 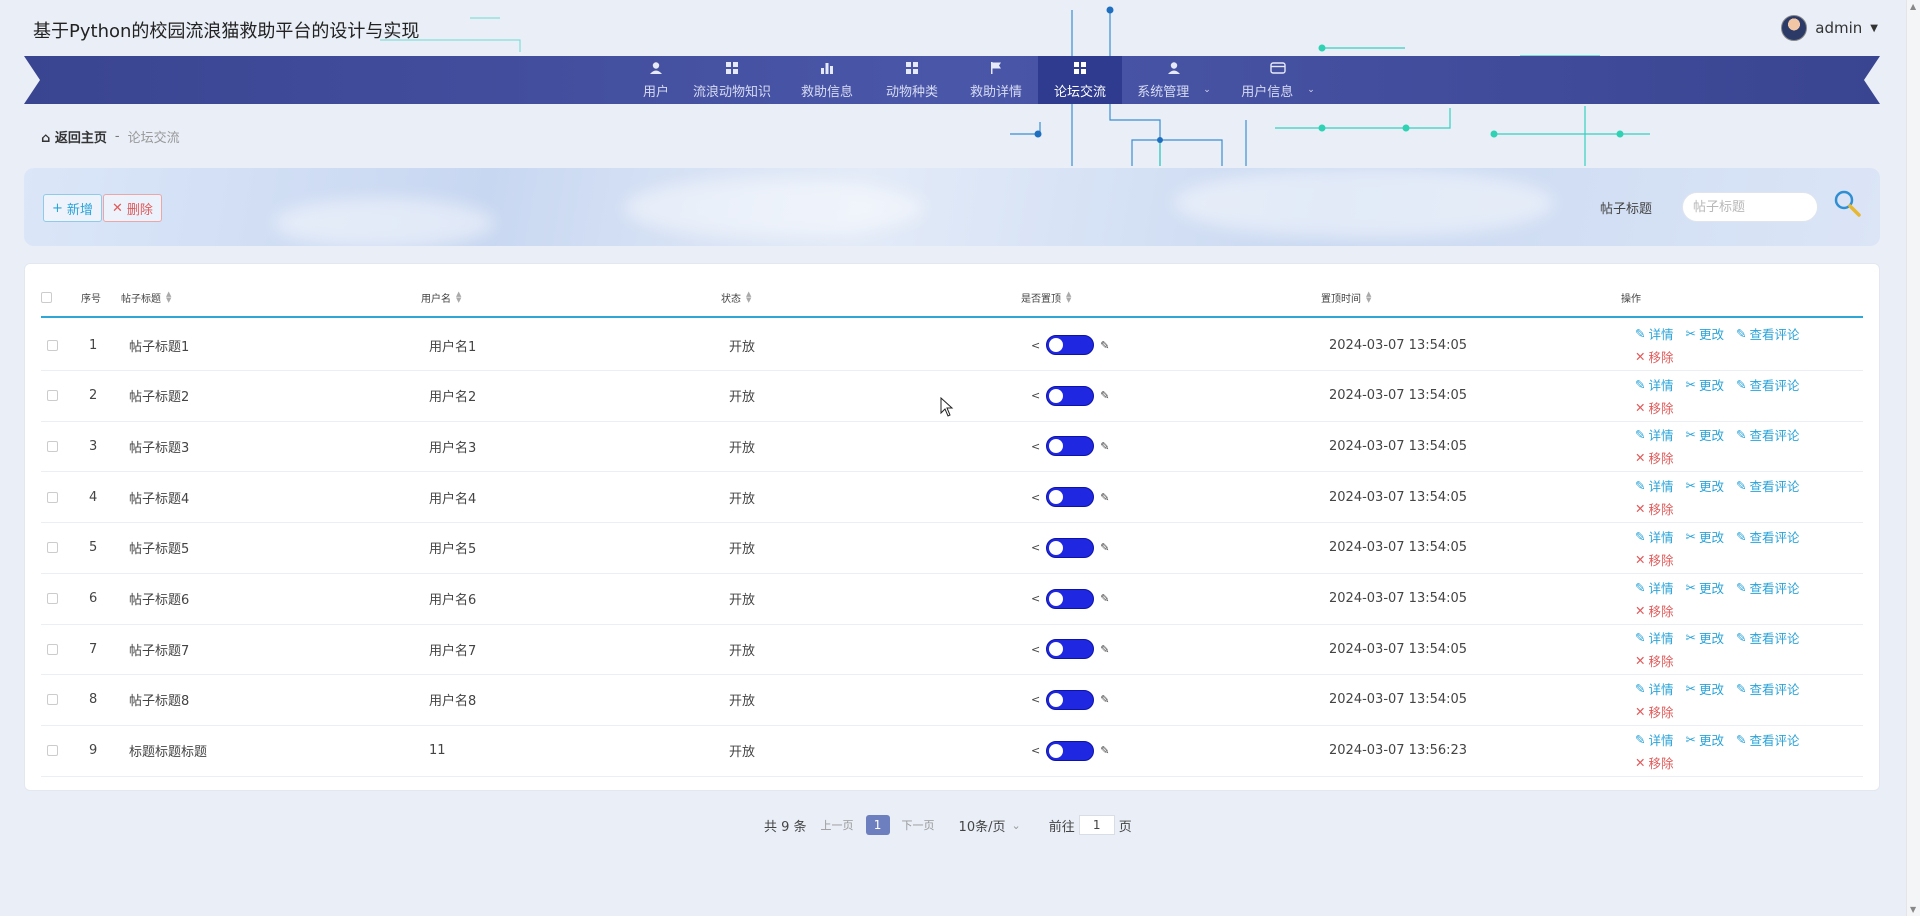 What do you see at coordinates (1369, 297) in the screenshot?
I see `sort-icon: ▲ ▼` at bounding box center [1369, 297].